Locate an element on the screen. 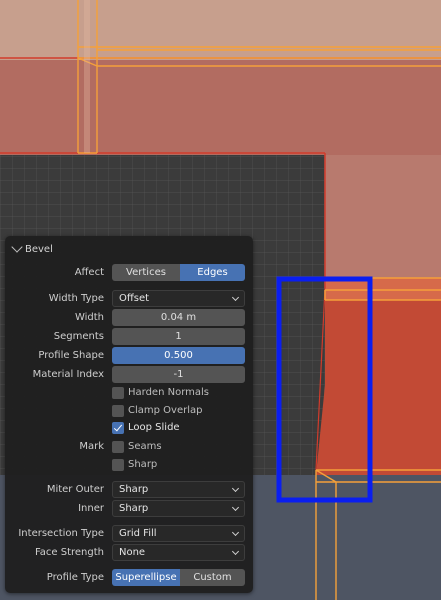 This screenshot has width=441, height=600. width-type-dropdown: Offset is located at coordinates (178, 298).